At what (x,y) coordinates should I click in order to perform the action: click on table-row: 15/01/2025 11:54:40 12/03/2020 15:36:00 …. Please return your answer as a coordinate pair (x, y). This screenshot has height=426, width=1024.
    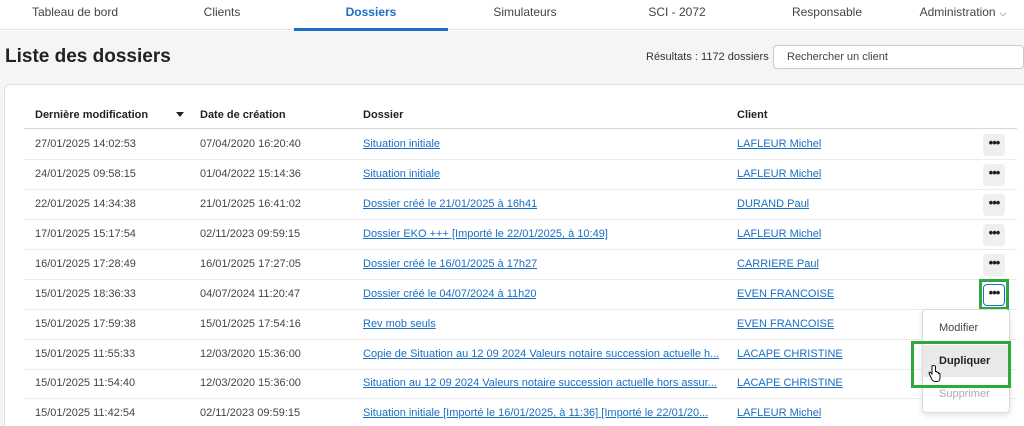
    Looking at the image, I should click on (520, 384).